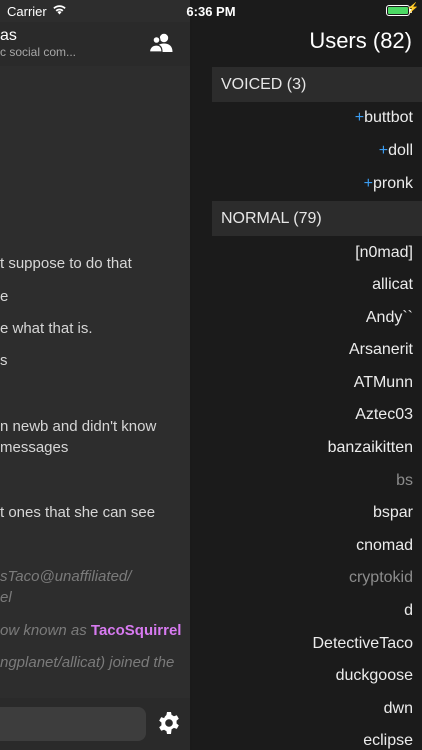 The width and height of the screenshot is (422, 750). Describe the element at coordinates (313, 481) in the screenshot. I see `user-row-away: bs` at that location.